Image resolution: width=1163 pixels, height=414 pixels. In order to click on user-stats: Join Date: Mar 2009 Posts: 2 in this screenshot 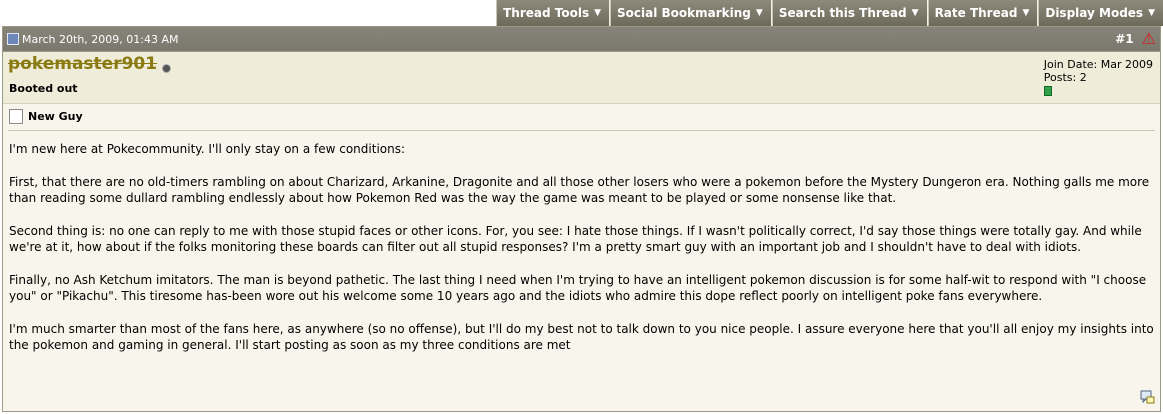, I will do `click(1098, 77)`.